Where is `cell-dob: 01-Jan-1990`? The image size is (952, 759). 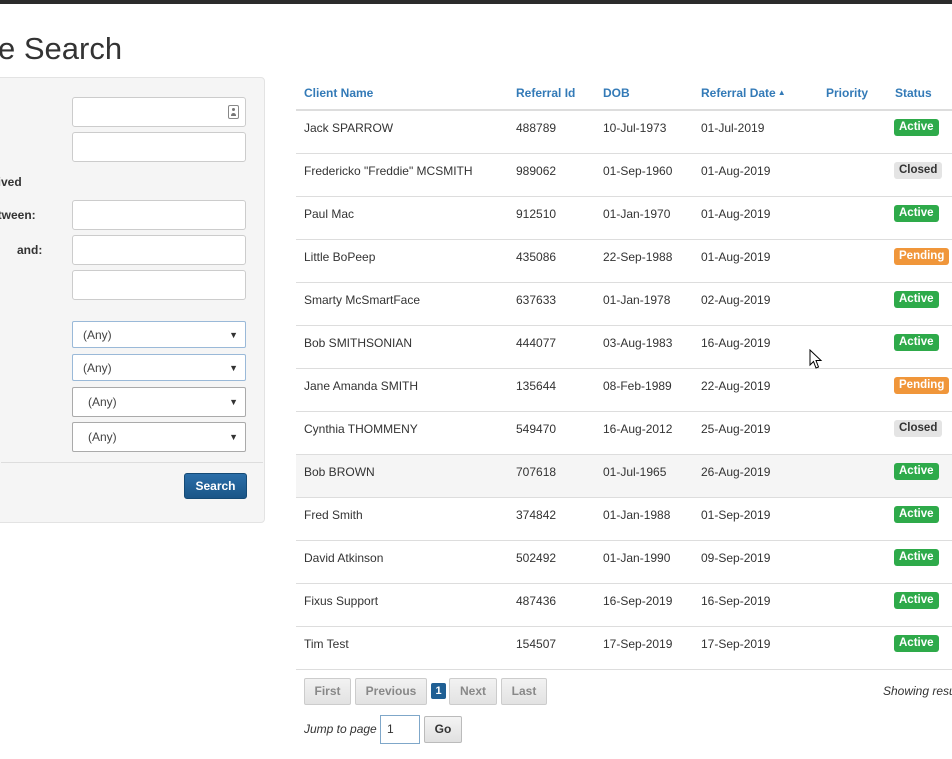 cell-dob: 01-Jan-1990 is located at coordinates (637, 558).